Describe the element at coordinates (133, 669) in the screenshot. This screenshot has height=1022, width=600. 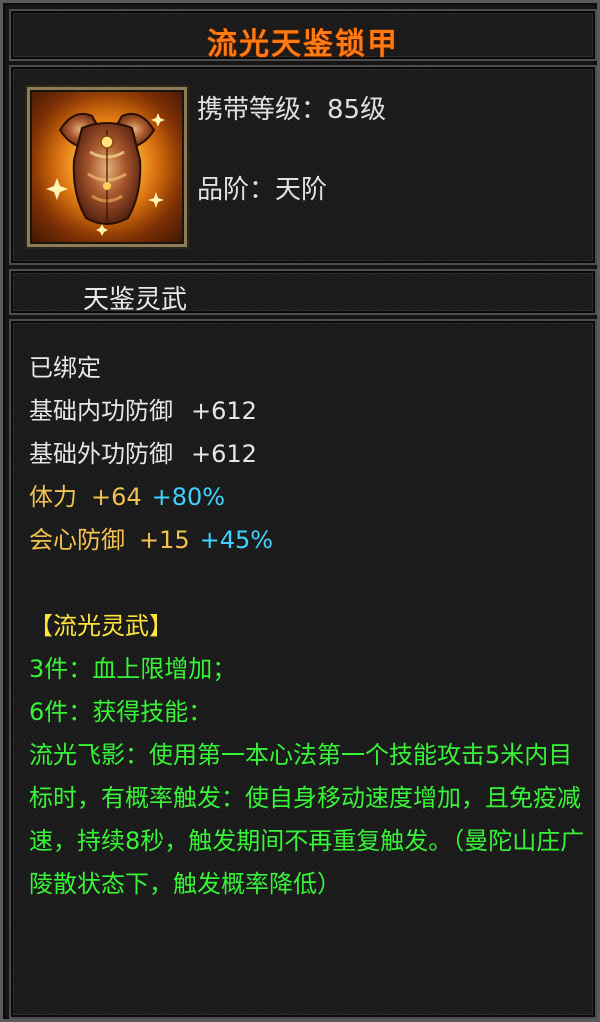
I see `set-bonus-3piece: 3件：血上限增加；` at that location.